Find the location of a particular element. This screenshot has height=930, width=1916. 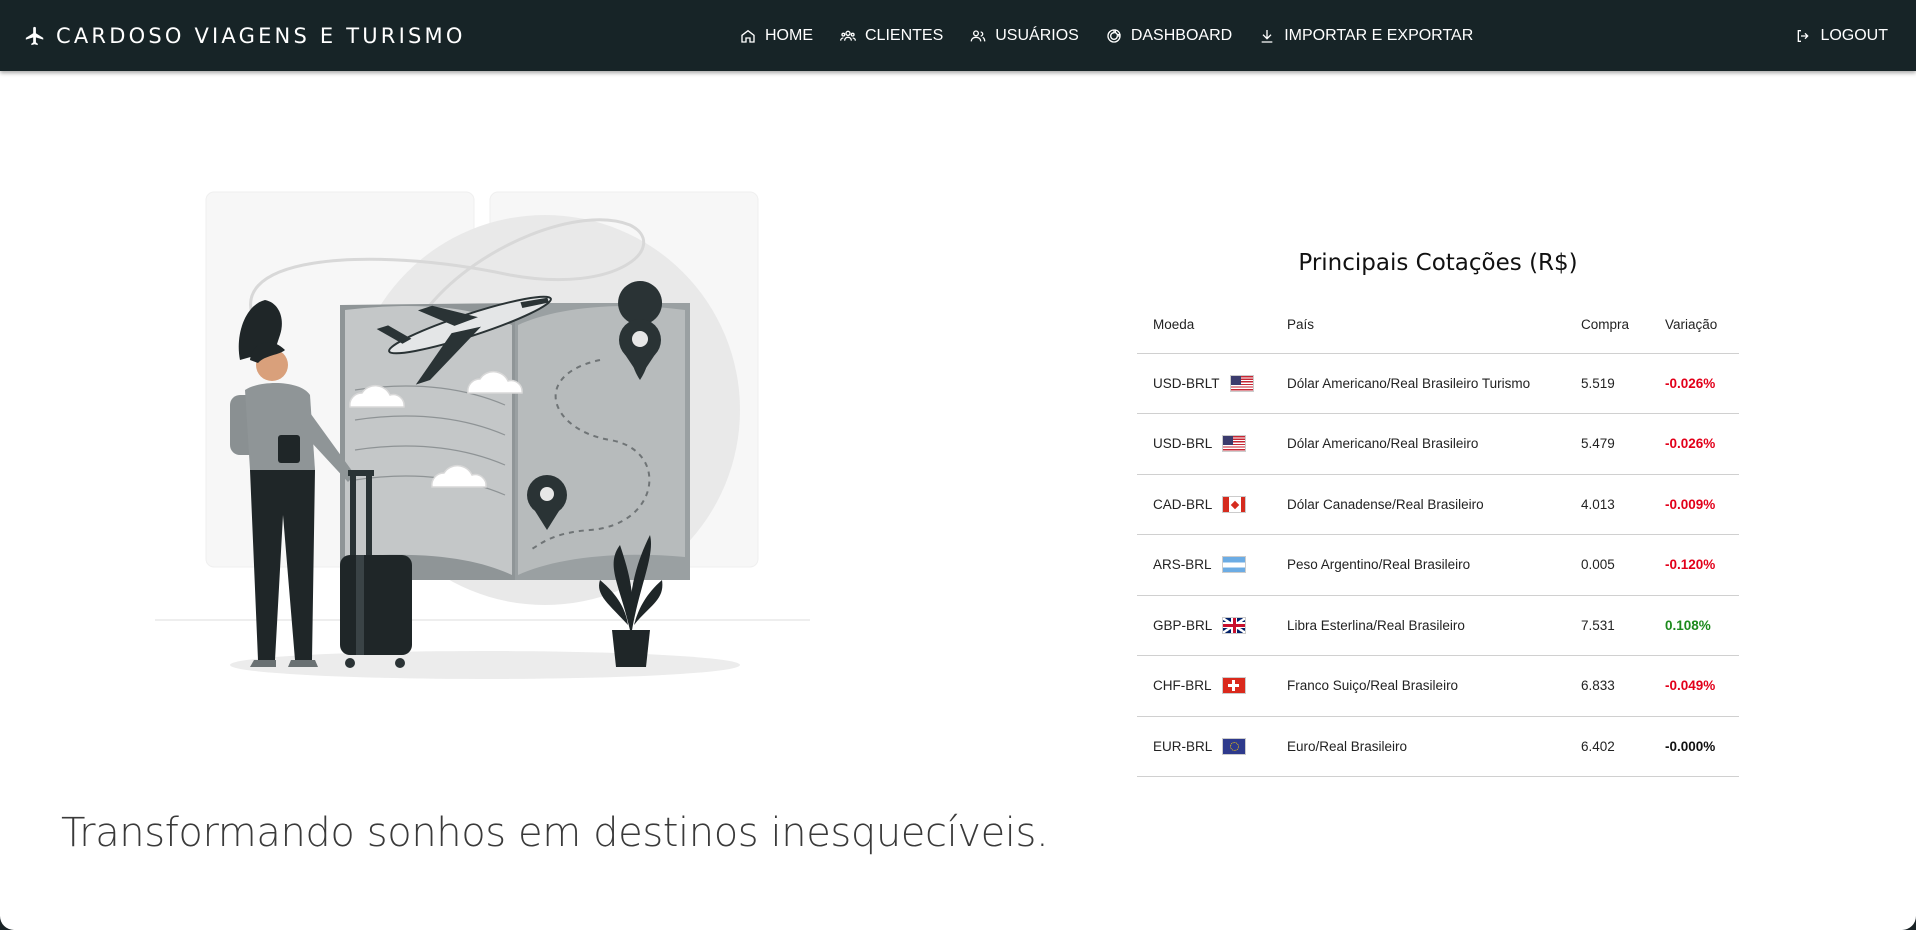

row-compra: 5.479 is located at coordinates (1607, 444).